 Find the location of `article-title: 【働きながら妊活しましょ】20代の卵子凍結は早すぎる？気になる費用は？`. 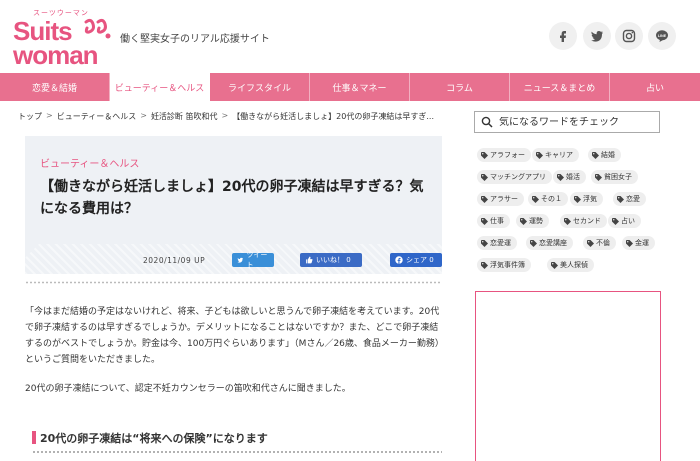

article-title: 【働きながら妊活しましょ】20代の卵子凍結は早すぎる？気になる費用は？ is located at coordinates (232, 198).